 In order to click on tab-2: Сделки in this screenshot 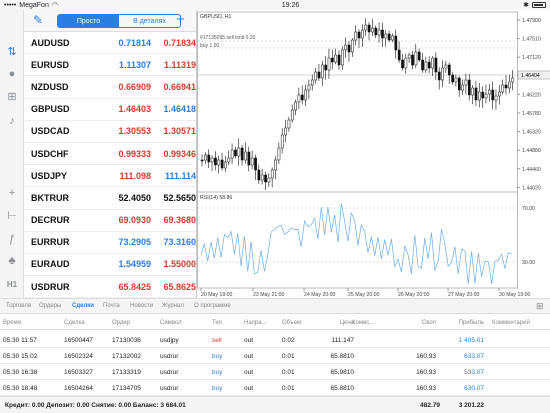, I will do `click(83, 306)`.